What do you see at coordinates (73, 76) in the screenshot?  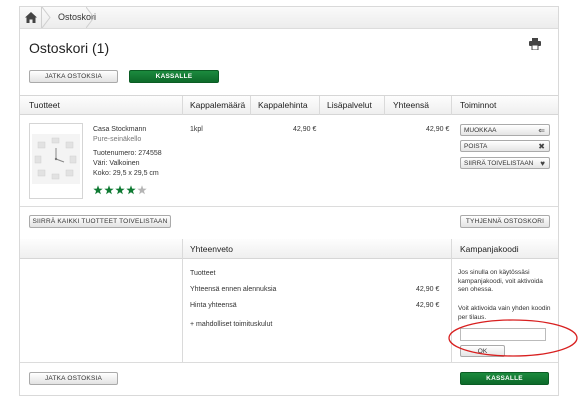 I see `continue-shopping-button: JATKA OSTOKSIA` at bounding box center [73, 76].